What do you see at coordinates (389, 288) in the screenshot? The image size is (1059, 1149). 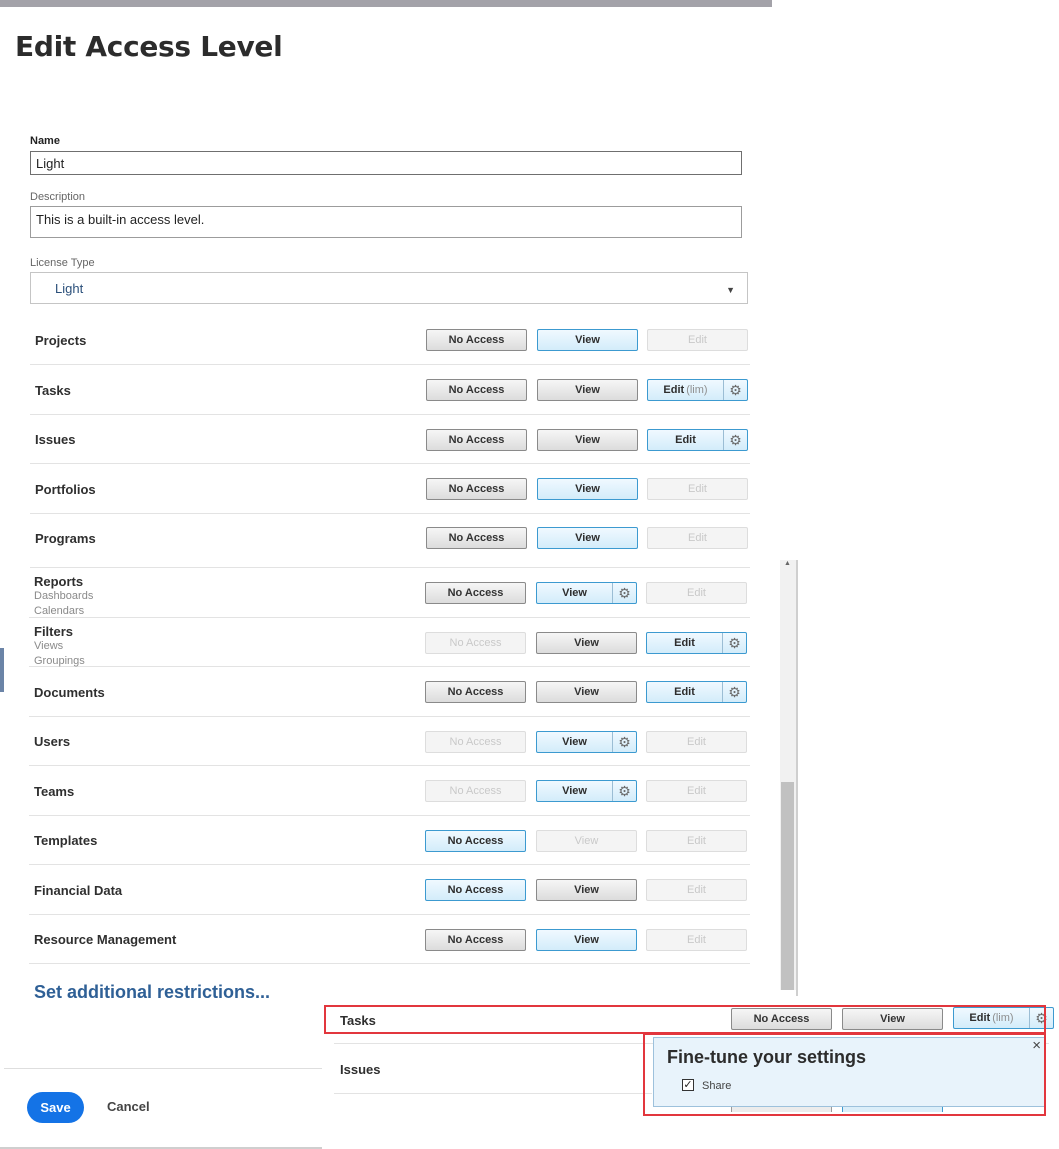 I see `license-type-select: Light ▼` at bounding box center [389, 288].